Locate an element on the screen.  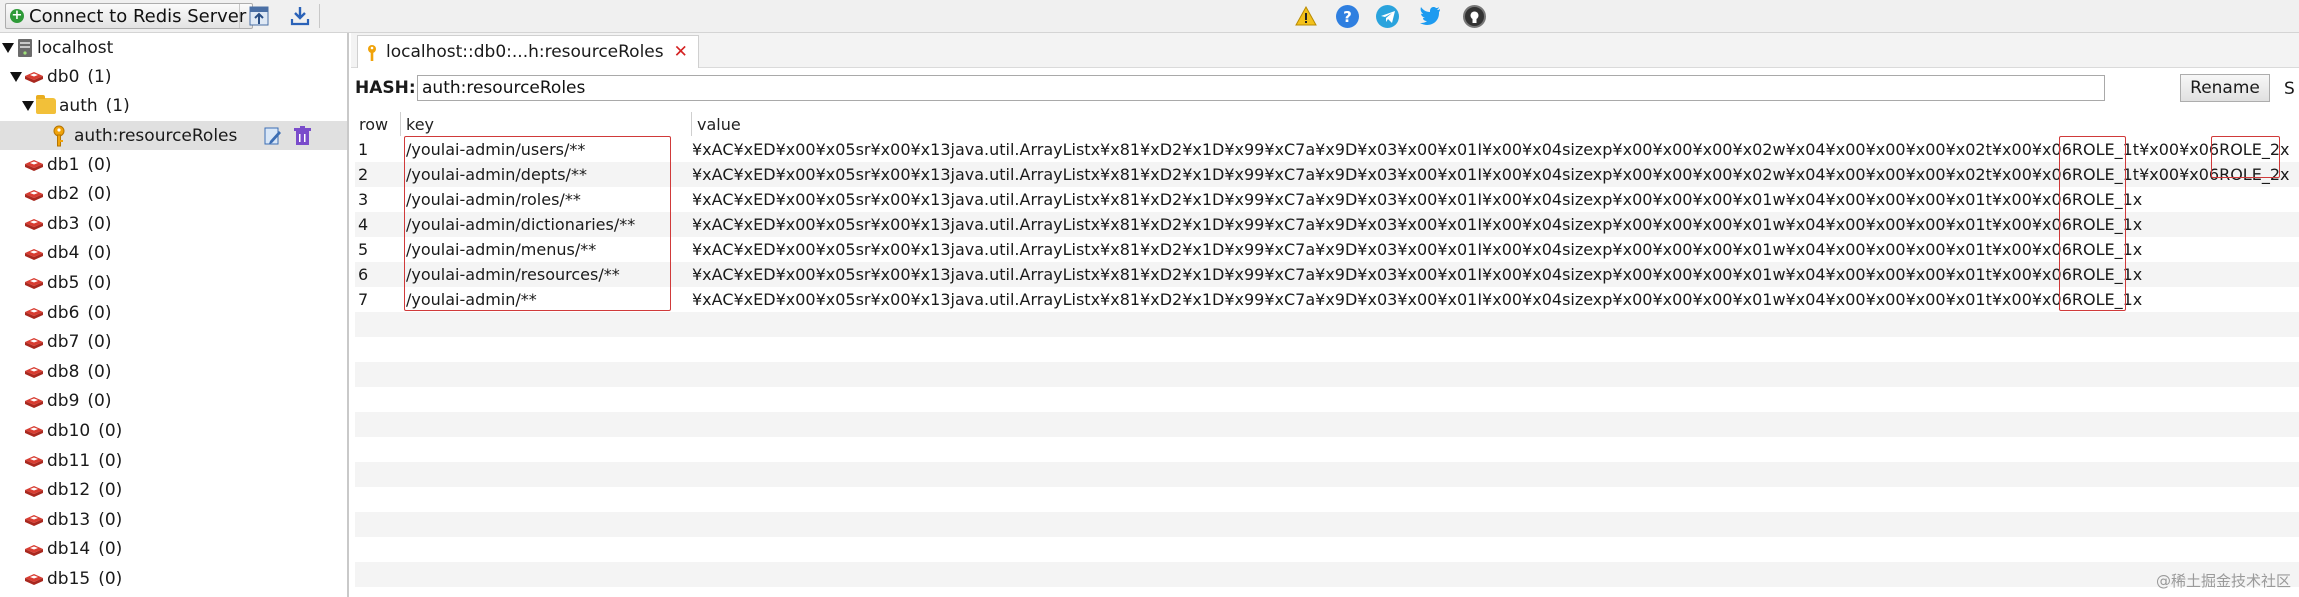
db-label: db4 is located at coordinates (63, 253).